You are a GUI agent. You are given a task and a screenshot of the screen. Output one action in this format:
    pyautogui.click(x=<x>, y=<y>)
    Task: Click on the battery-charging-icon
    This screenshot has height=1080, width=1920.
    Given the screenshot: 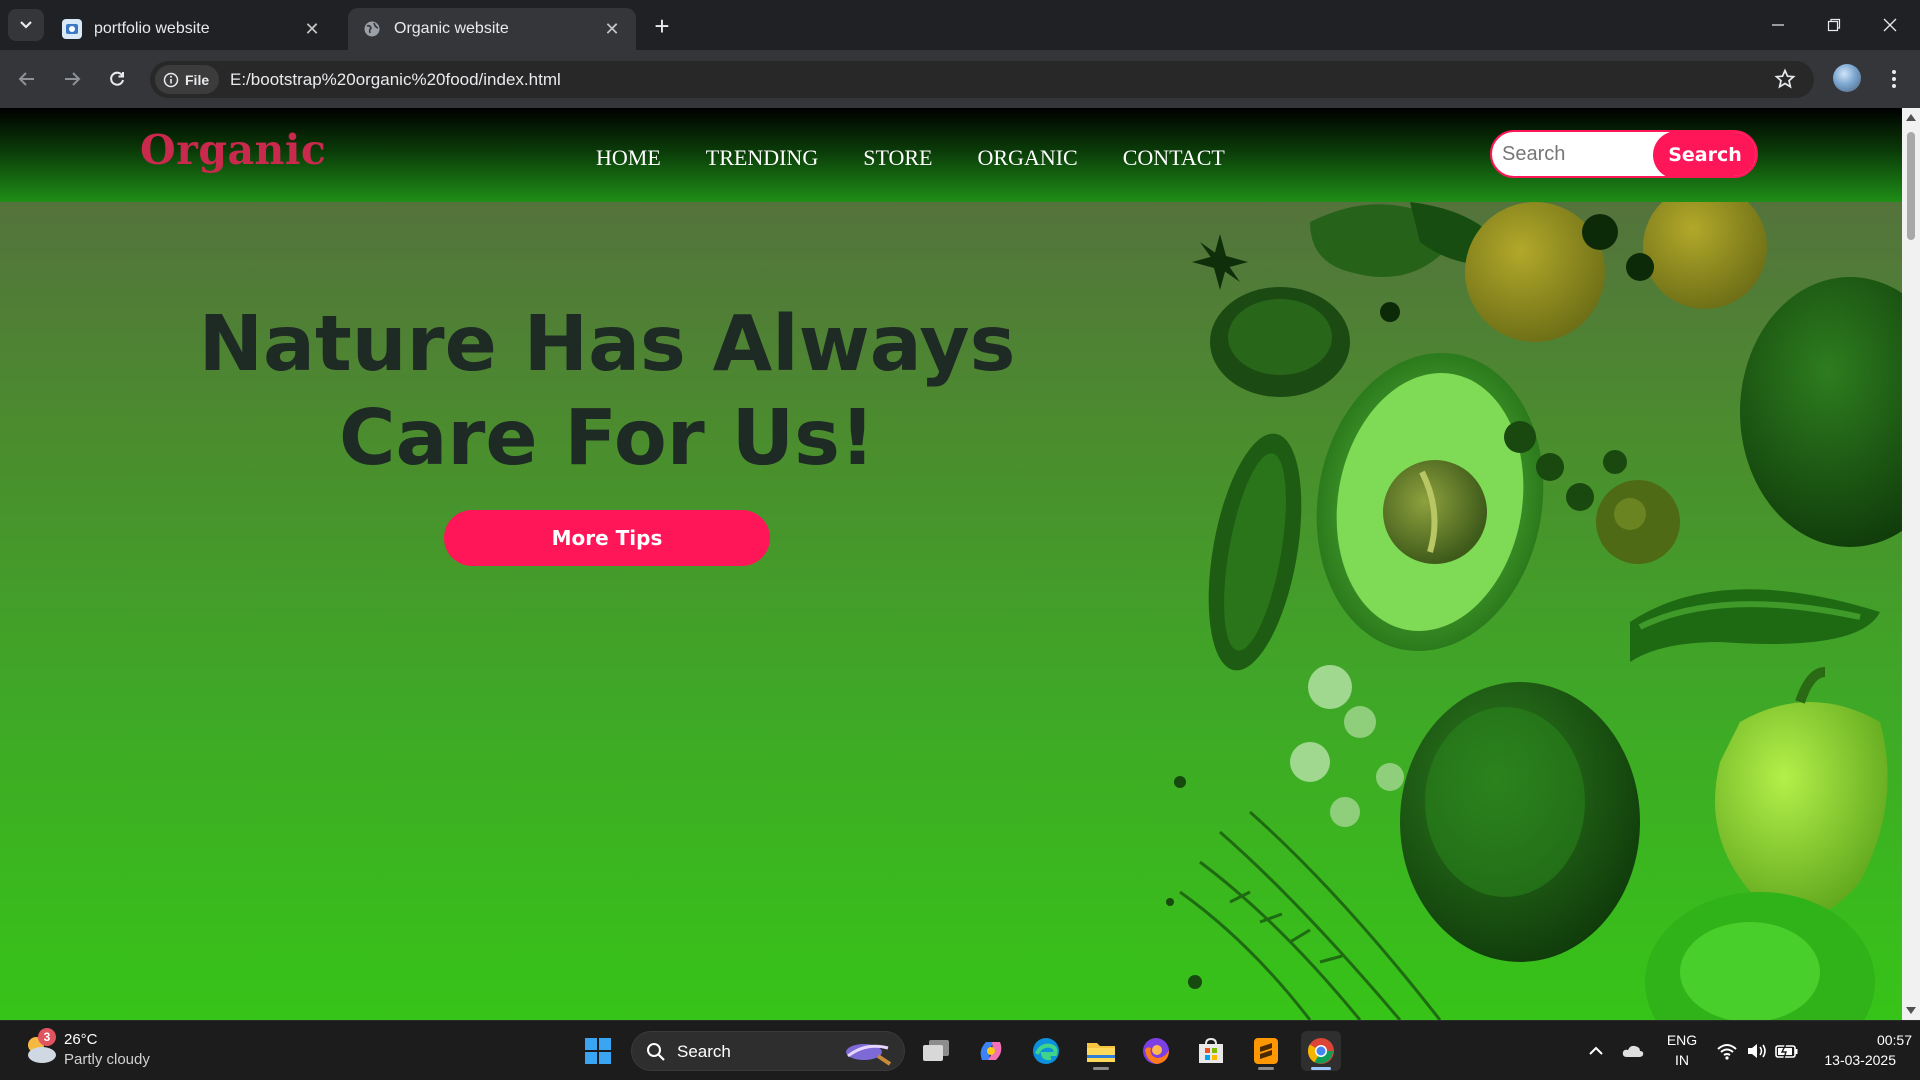 What is the action you would take?
    pyautogui.click(x=1787, y=1051)
    